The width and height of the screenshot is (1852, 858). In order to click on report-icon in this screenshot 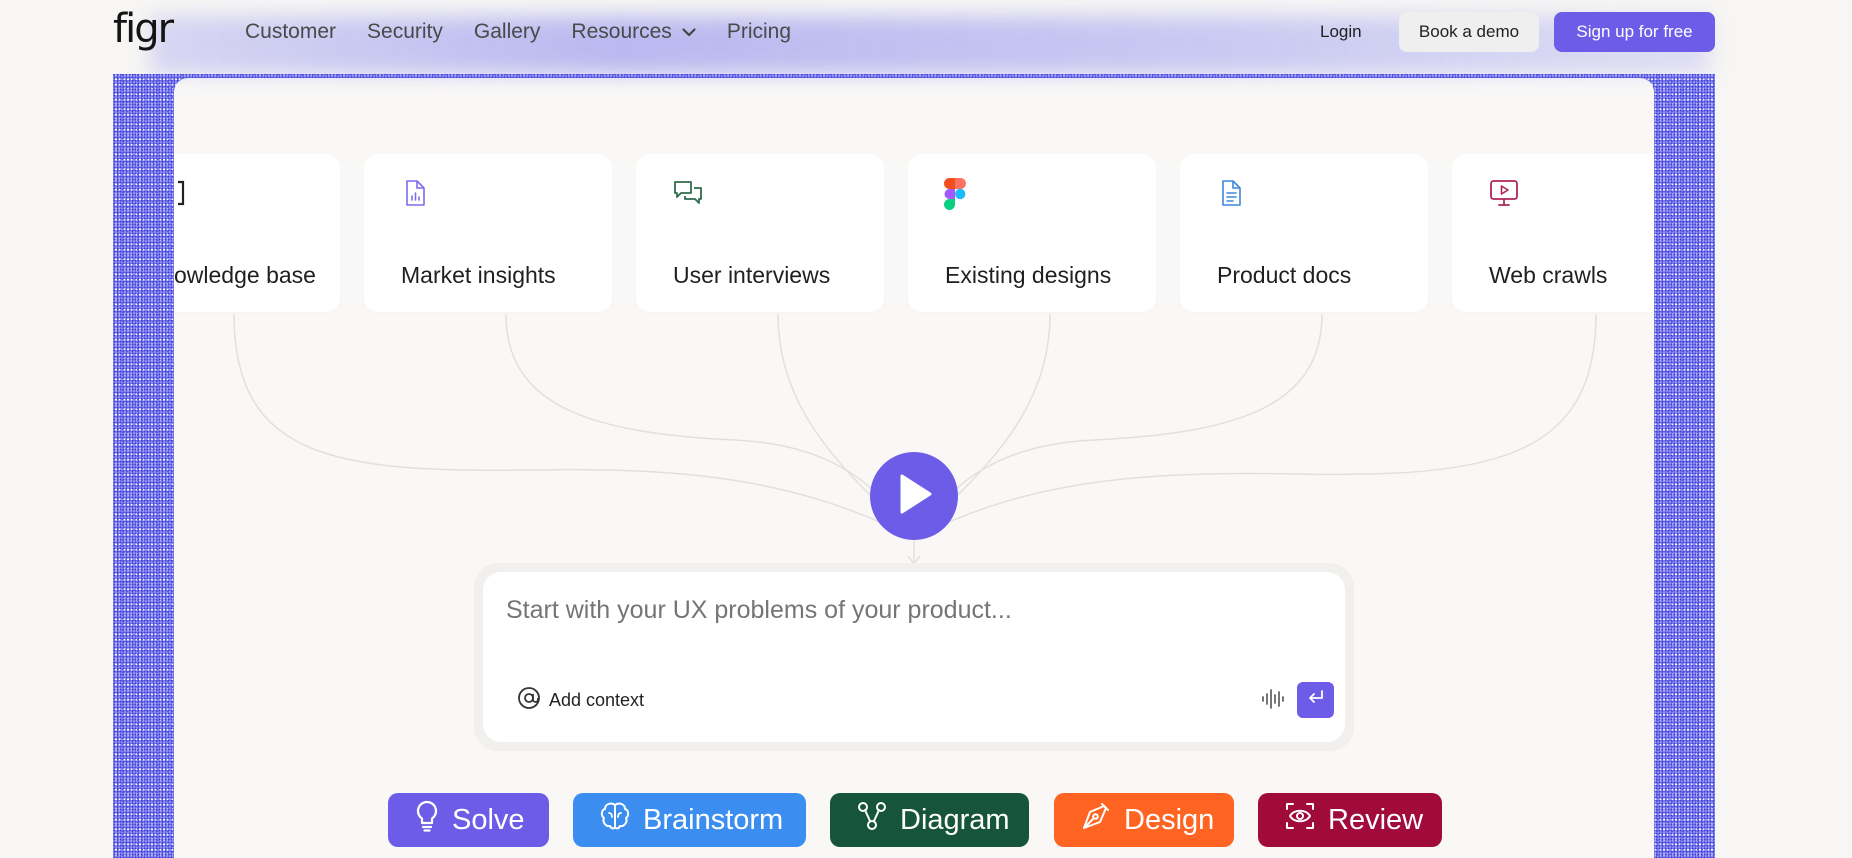, I will do `click(415, 193)`.